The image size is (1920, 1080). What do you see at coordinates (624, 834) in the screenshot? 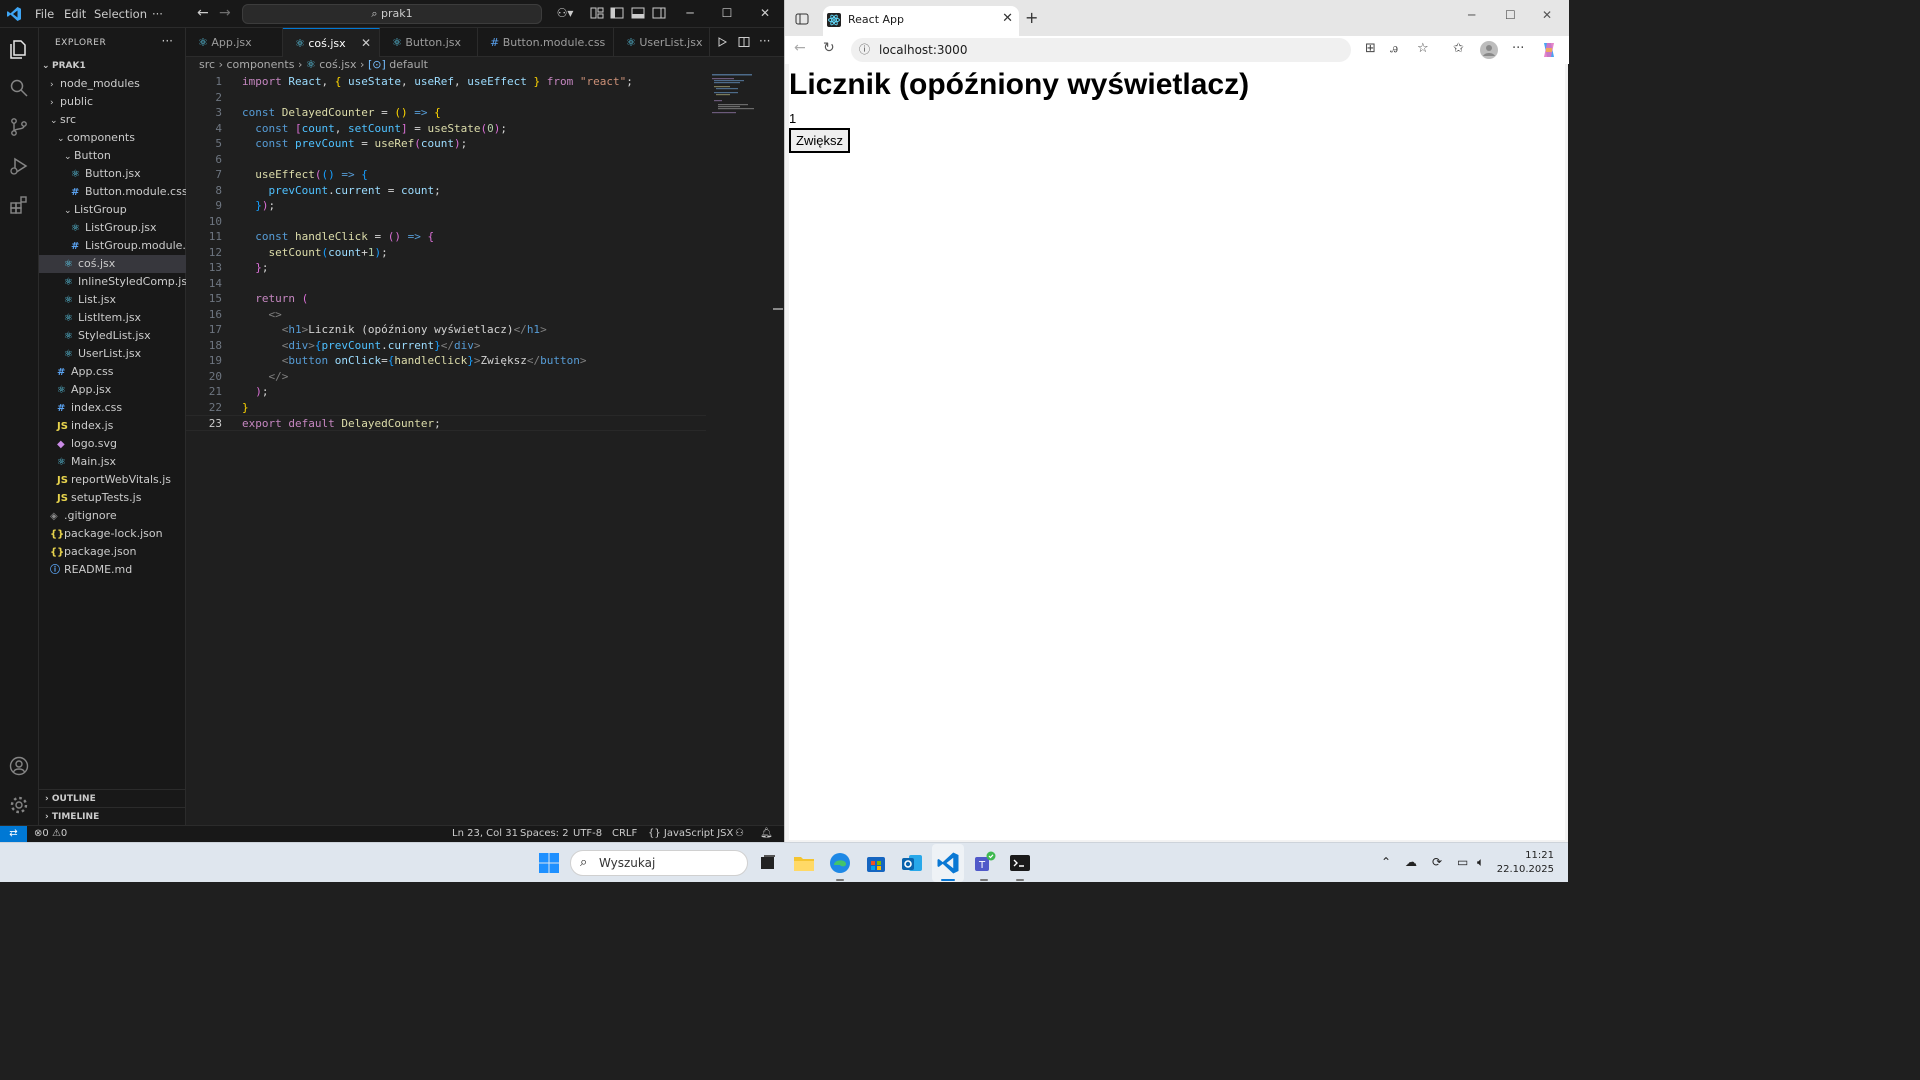
I see `line-ending: CRLF` at bounding box center [624, 834].